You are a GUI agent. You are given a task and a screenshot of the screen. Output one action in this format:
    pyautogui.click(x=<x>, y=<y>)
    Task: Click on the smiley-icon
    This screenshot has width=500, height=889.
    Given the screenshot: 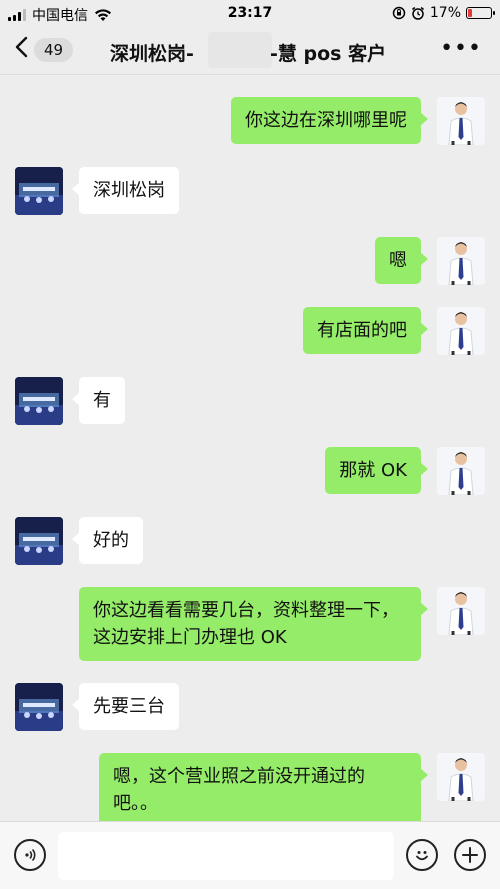 What is the action you would take?
    pyautogui.click(x=422, y=856)
    